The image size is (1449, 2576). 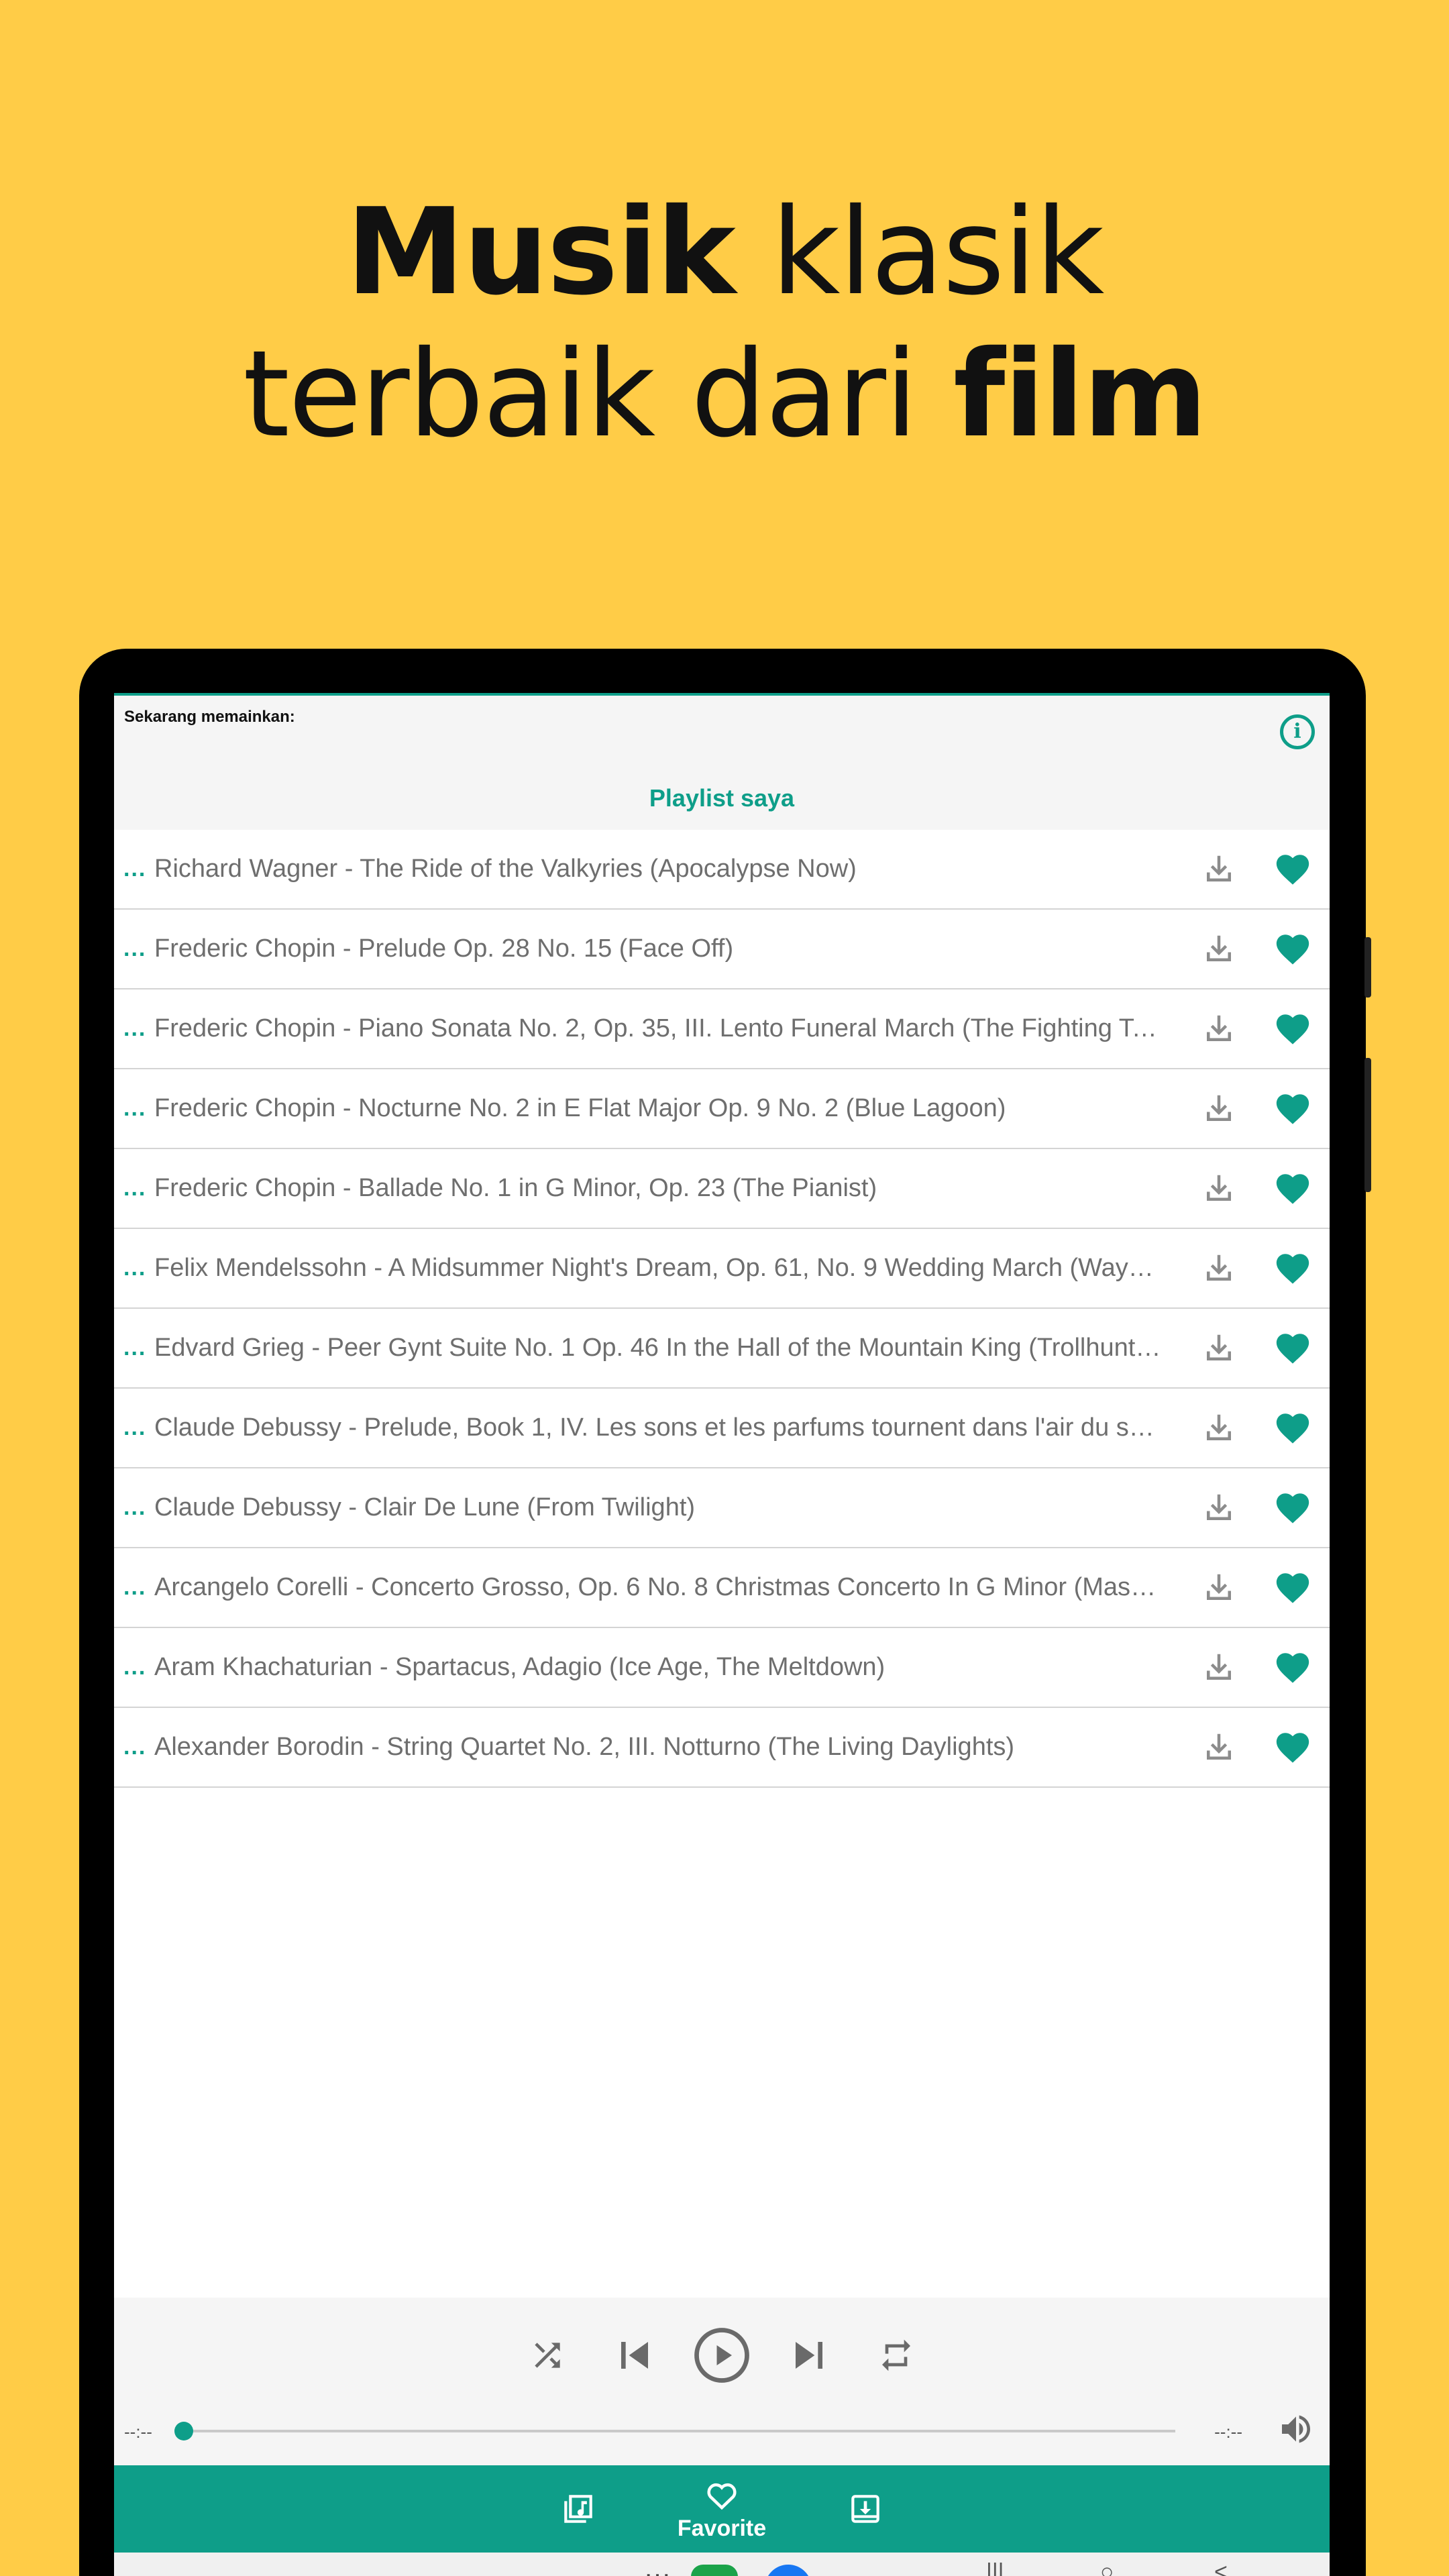 I want to click on headline-bold-film: film, so click(x=1080, y=394).